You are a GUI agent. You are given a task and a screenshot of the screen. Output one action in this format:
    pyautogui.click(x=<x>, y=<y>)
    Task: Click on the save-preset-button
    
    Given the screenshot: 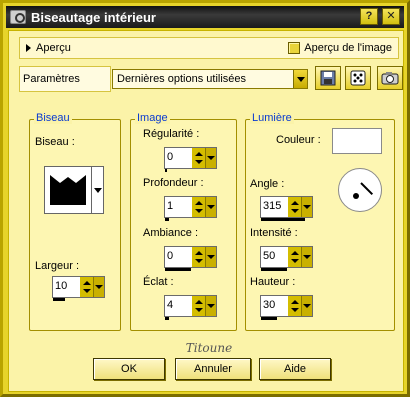 What is the action you would take?
    pyautogui.click(x=328, y=78)
    